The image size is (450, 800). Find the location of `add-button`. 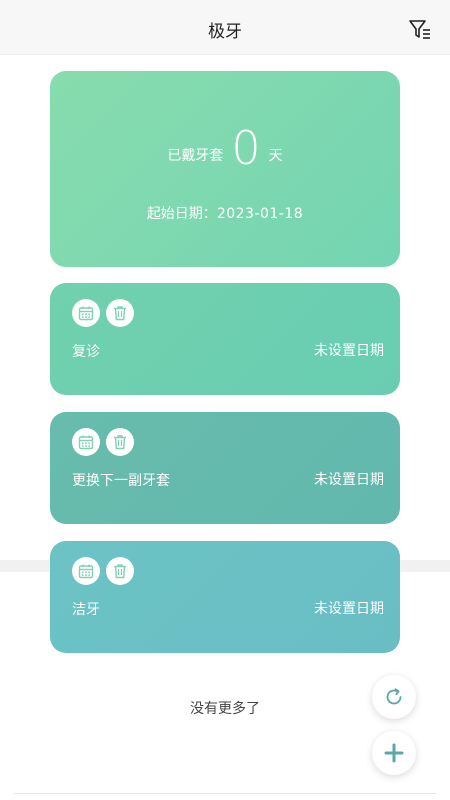

add-button is located at coordinates (394, 753).